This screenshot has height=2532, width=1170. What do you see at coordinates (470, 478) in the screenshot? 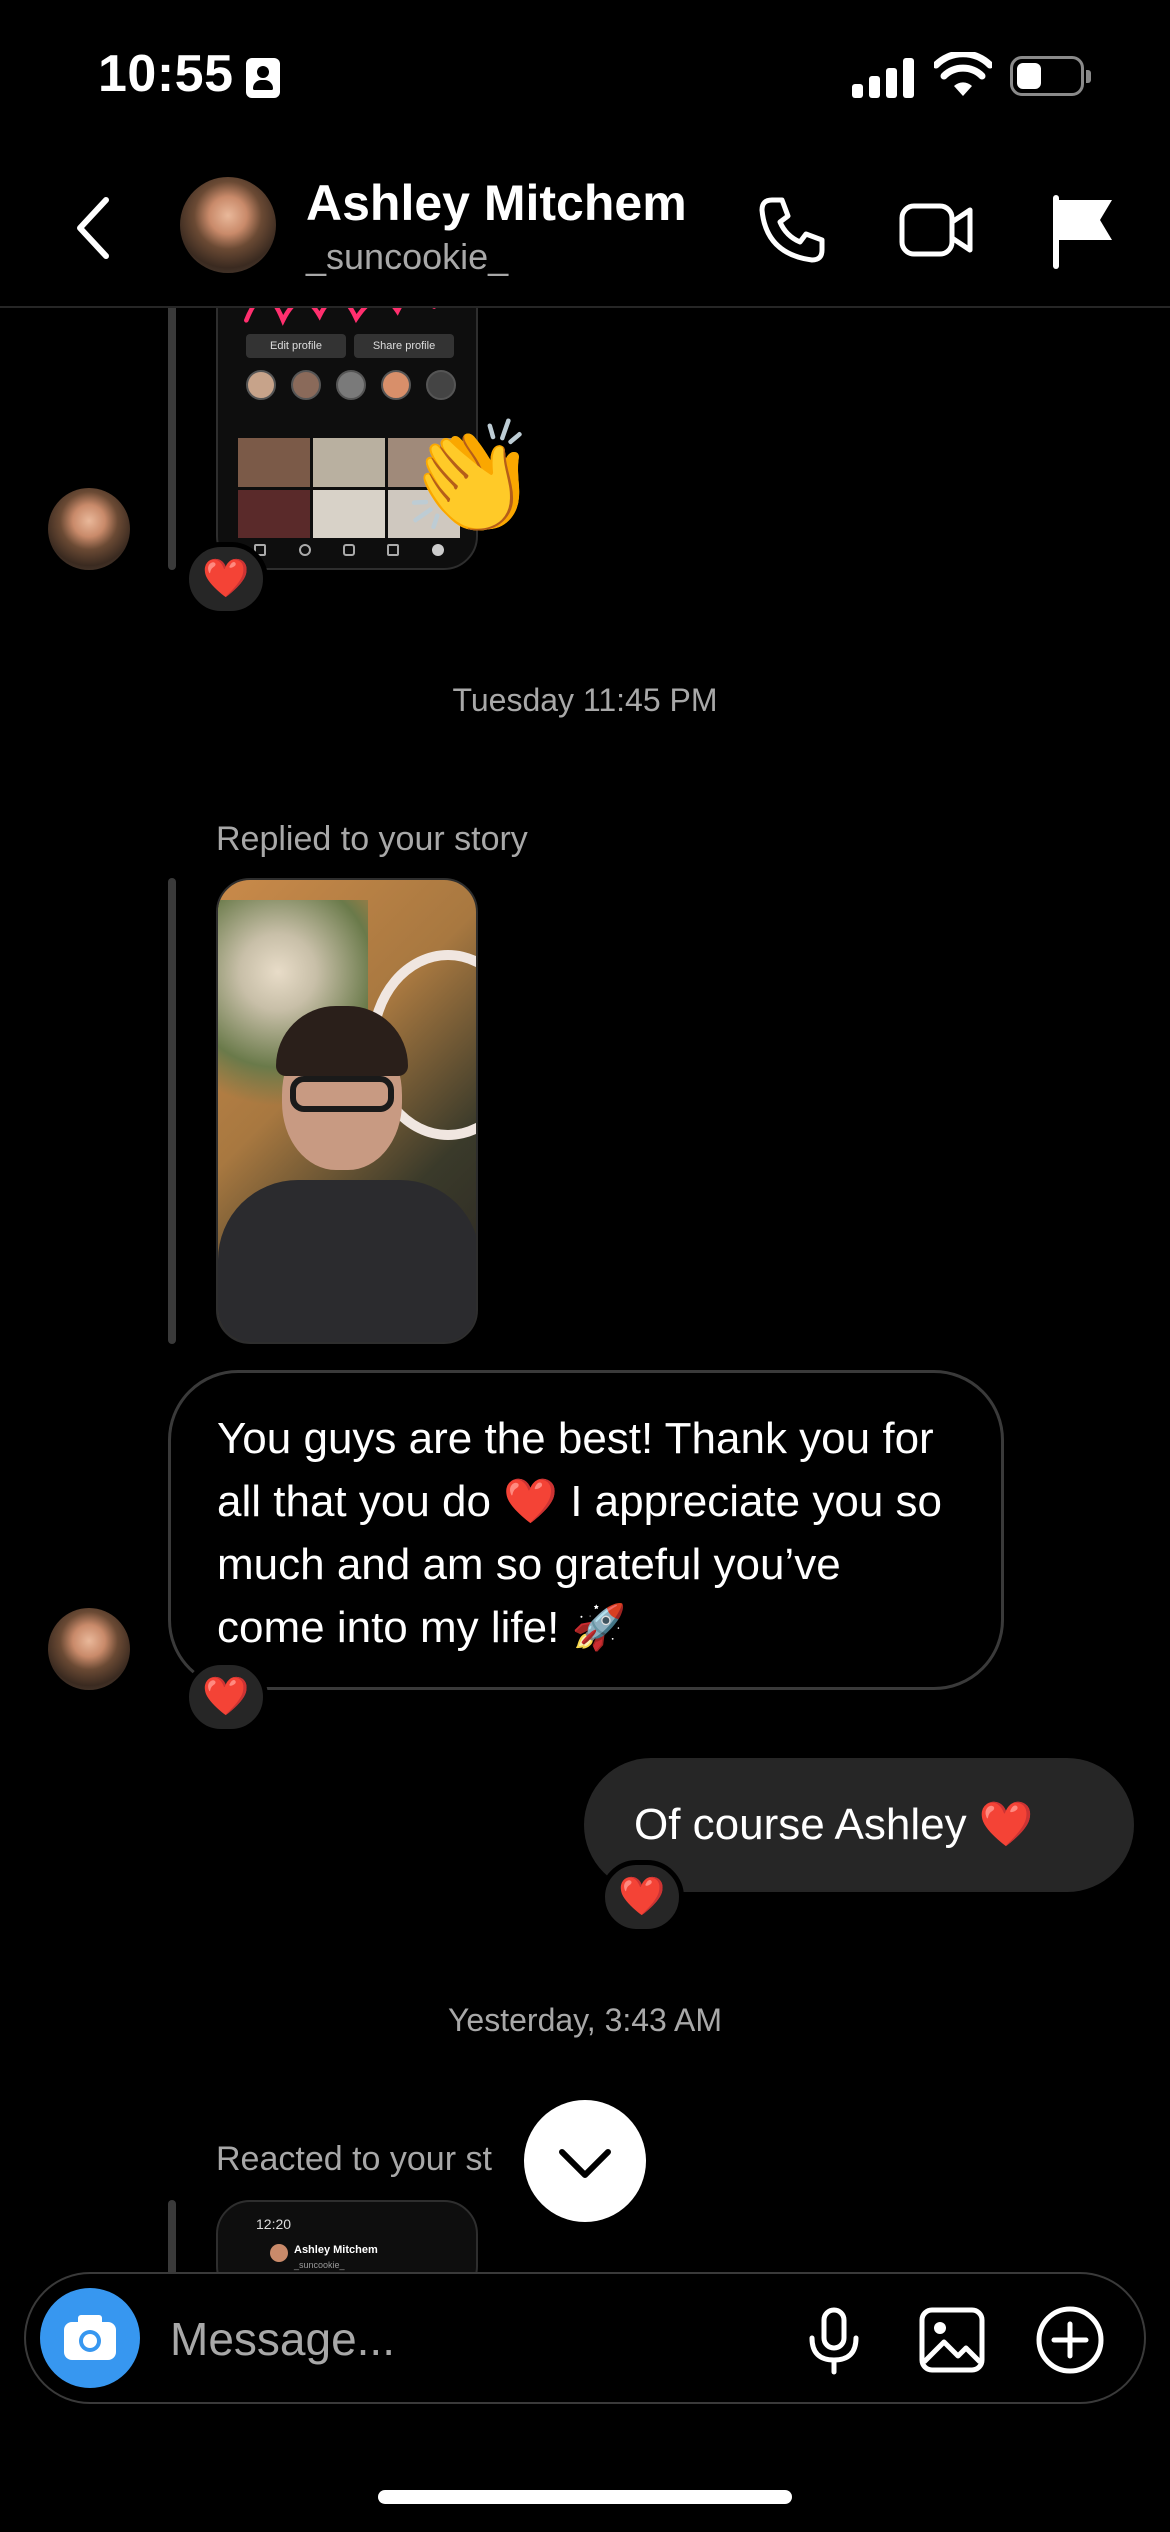
I see `clap-sticker: 👏` at bounding box center [470, 478].